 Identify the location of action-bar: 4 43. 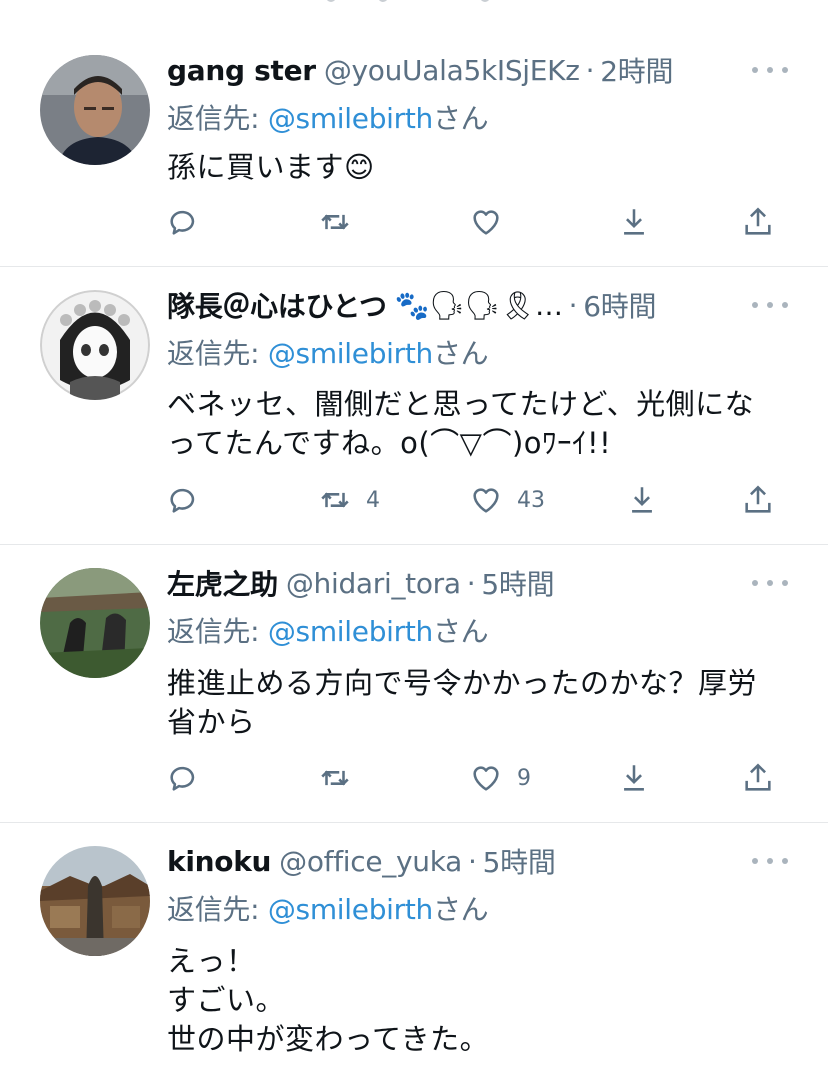
(414, 500).